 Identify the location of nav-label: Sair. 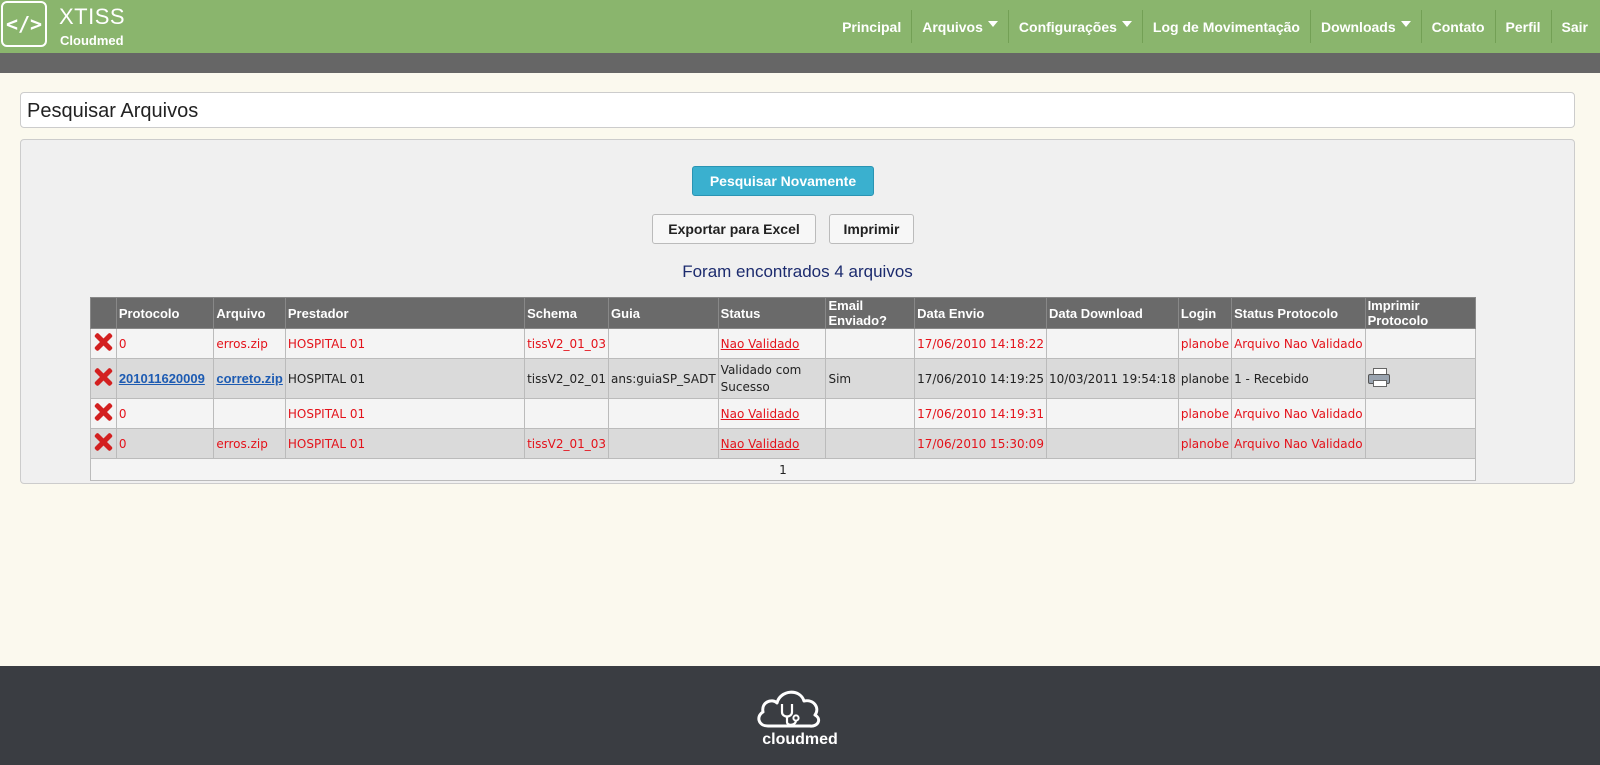
(1574, 26).